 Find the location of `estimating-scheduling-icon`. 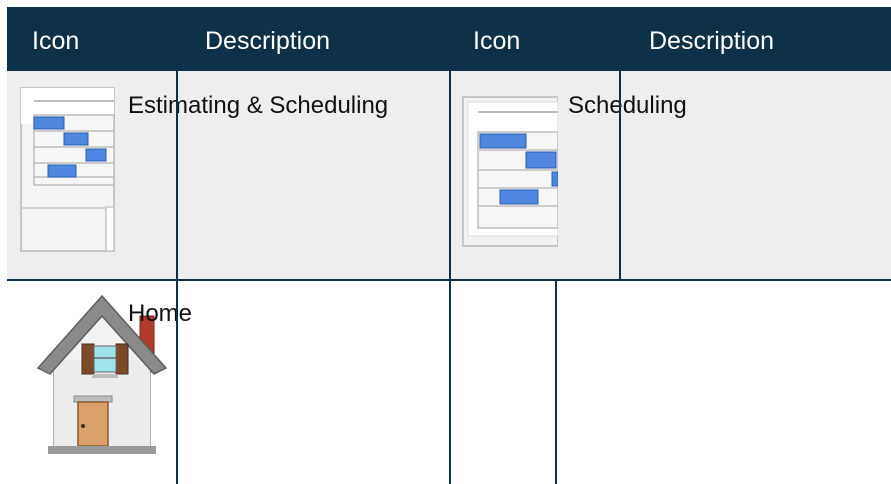

estimating-scheduling-icon is located at coordinates (67, 169).